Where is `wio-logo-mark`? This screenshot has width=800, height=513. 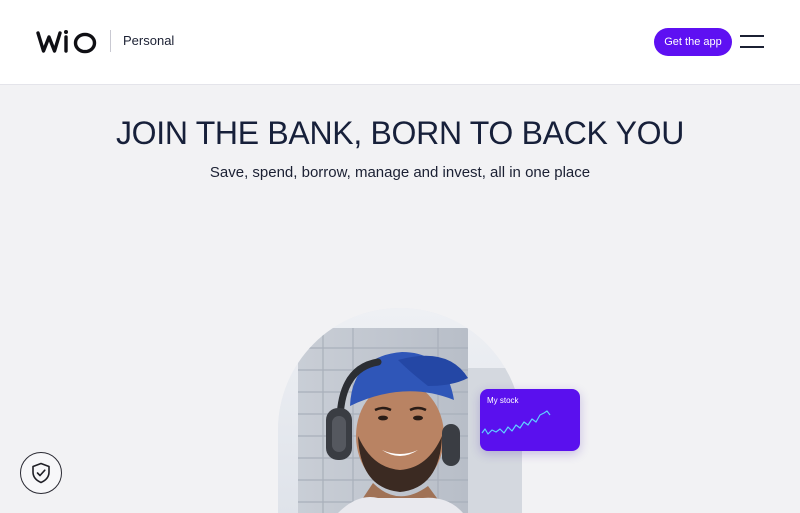
wio-logo-mark is located at coordinates (66, 42).